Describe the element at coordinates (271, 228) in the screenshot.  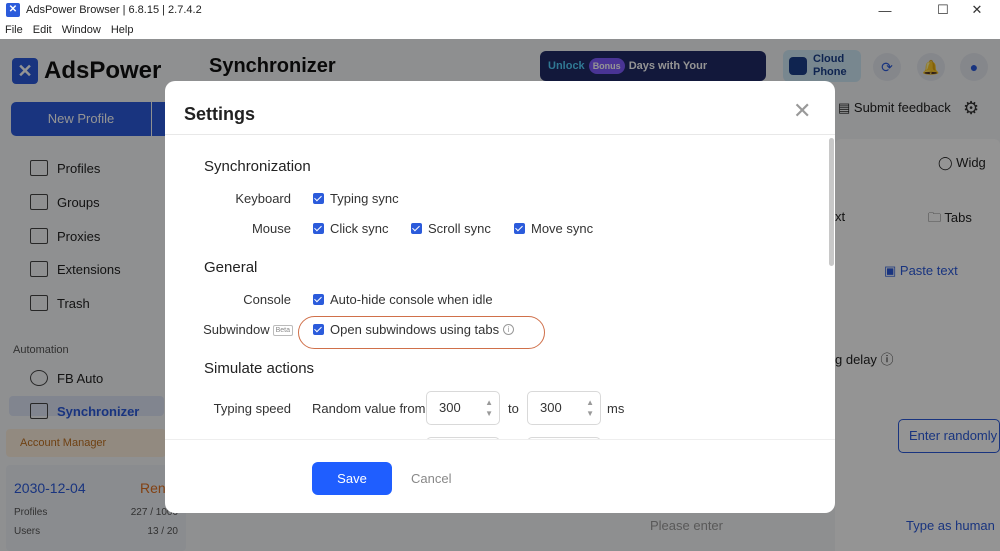
I see `mouse-label: Mouse` at that location.